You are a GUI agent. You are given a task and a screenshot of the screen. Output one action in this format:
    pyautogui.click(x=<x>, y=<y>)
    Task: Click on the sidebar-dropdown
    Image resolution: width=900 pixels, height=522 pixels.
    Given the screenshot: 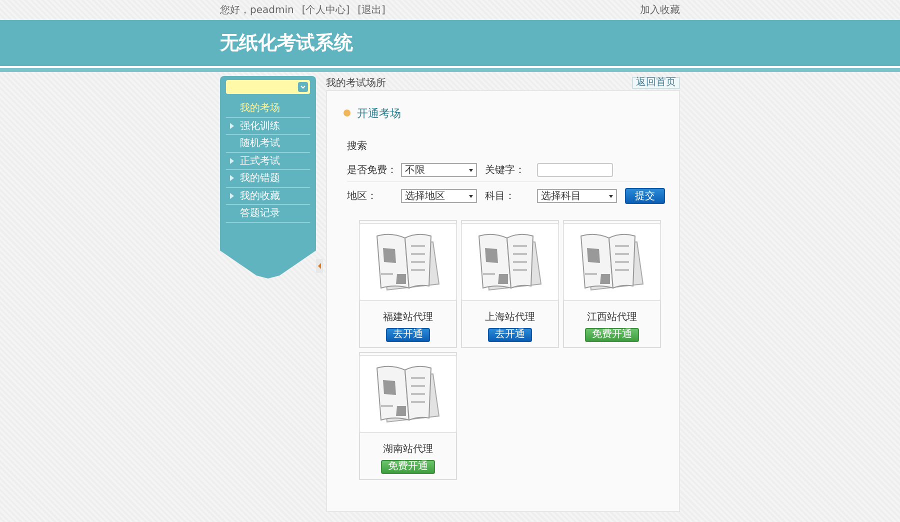 What is the action you would take?
    pyautogui.click(x=268, y=87)
    